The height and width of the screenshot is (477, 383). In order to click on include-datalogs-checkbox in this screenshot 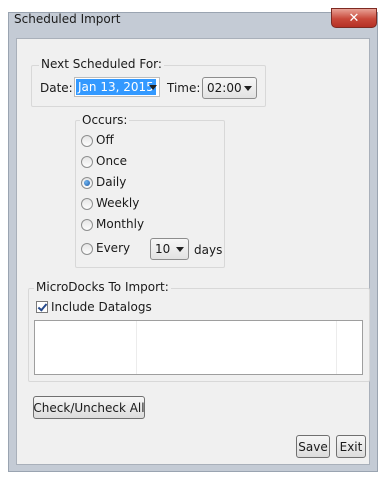, I will do `click(42, 307)`.